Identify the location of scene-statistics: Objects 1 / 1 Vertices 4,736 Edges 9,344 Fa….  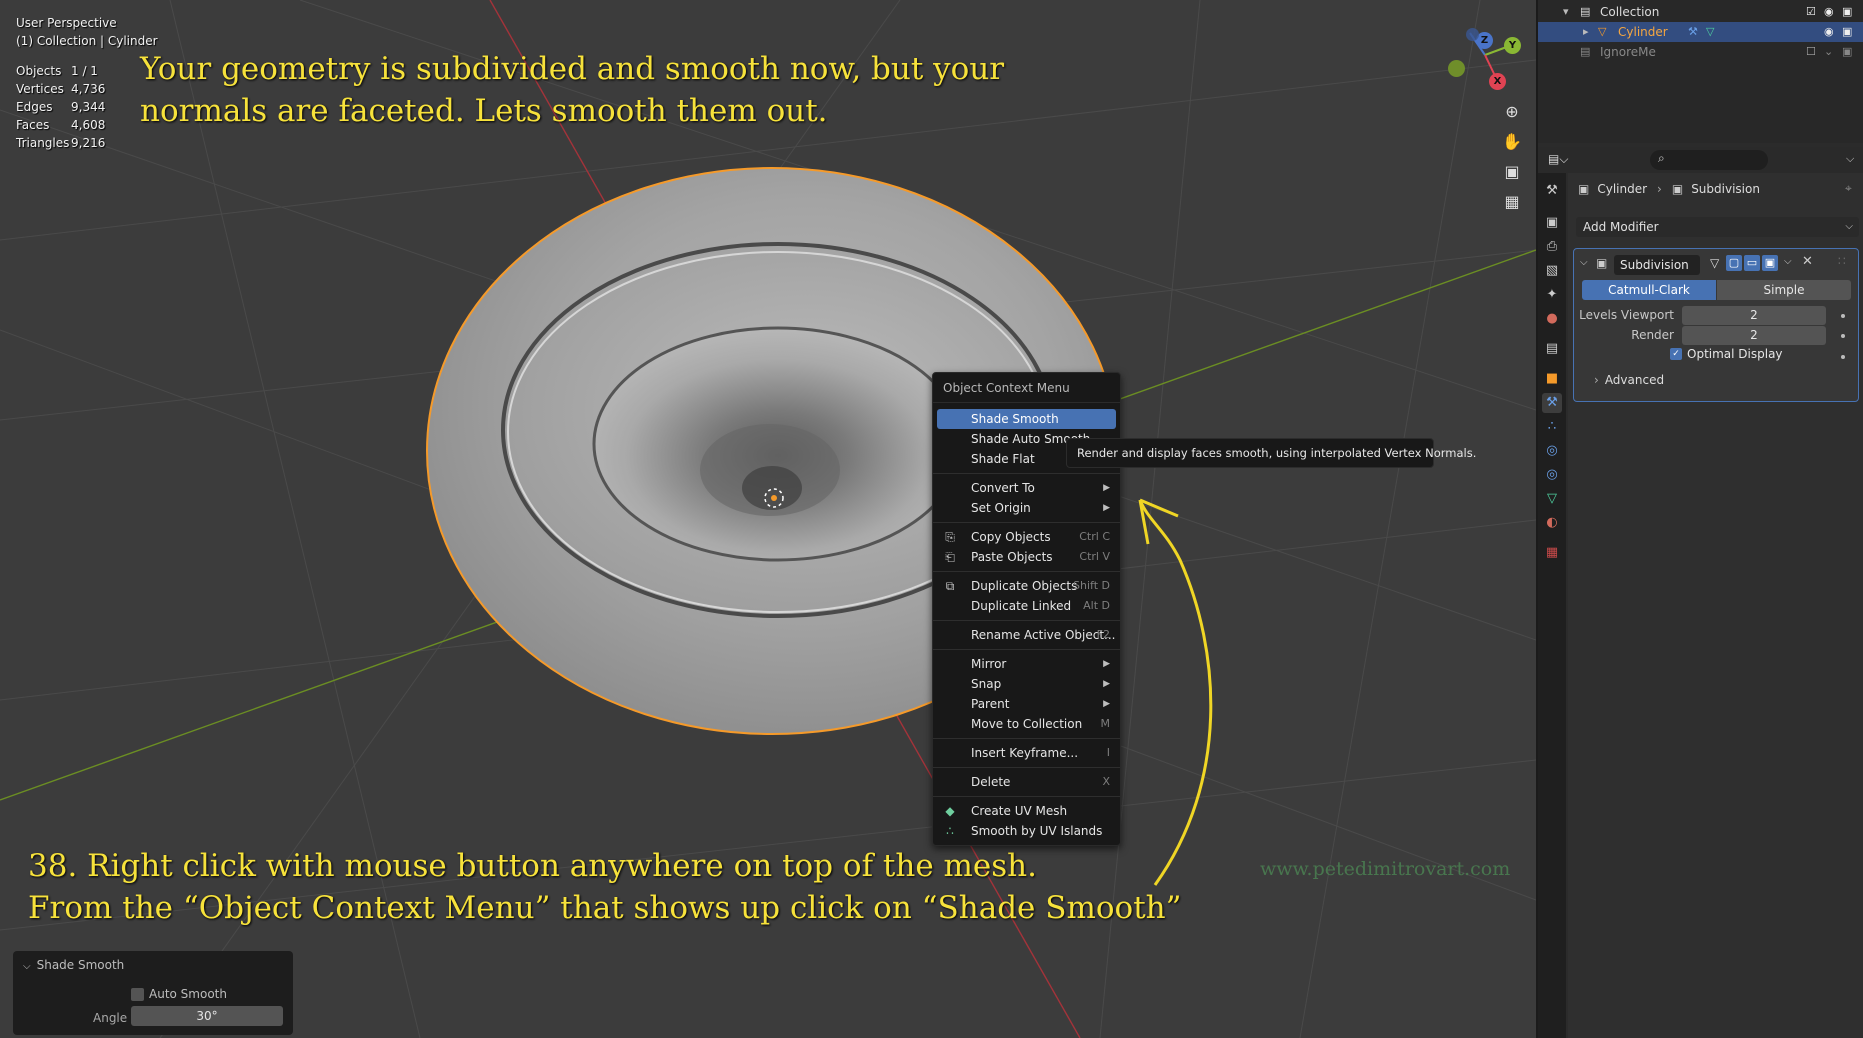
(63, 107).